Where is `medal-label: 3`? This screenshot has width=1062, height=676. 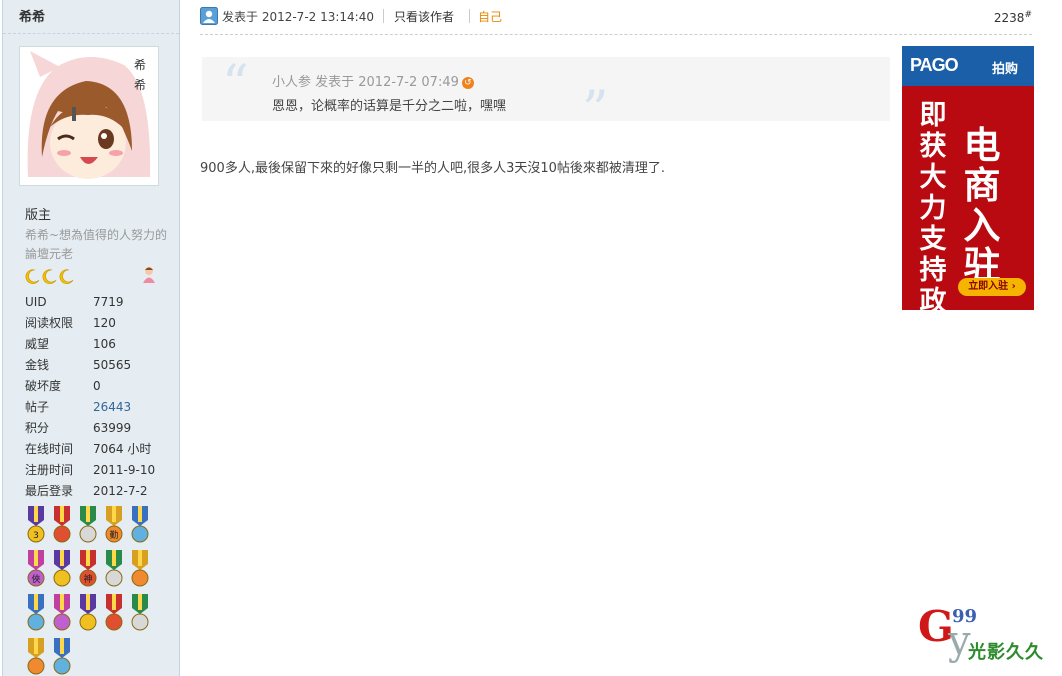 medal-label: 3 is located at coordinates (36, 536).